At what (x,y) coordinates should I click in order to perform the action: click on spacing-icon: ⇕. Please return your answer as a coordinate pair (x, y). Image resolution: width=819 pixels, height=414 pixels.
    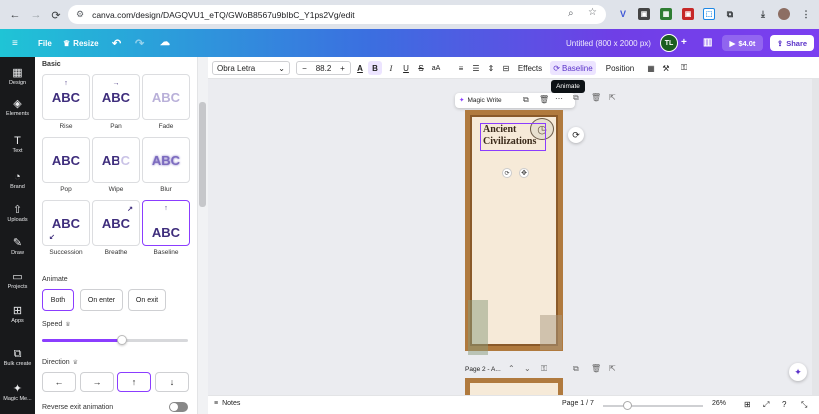
    Looking at the image, I should click on (491, 68).